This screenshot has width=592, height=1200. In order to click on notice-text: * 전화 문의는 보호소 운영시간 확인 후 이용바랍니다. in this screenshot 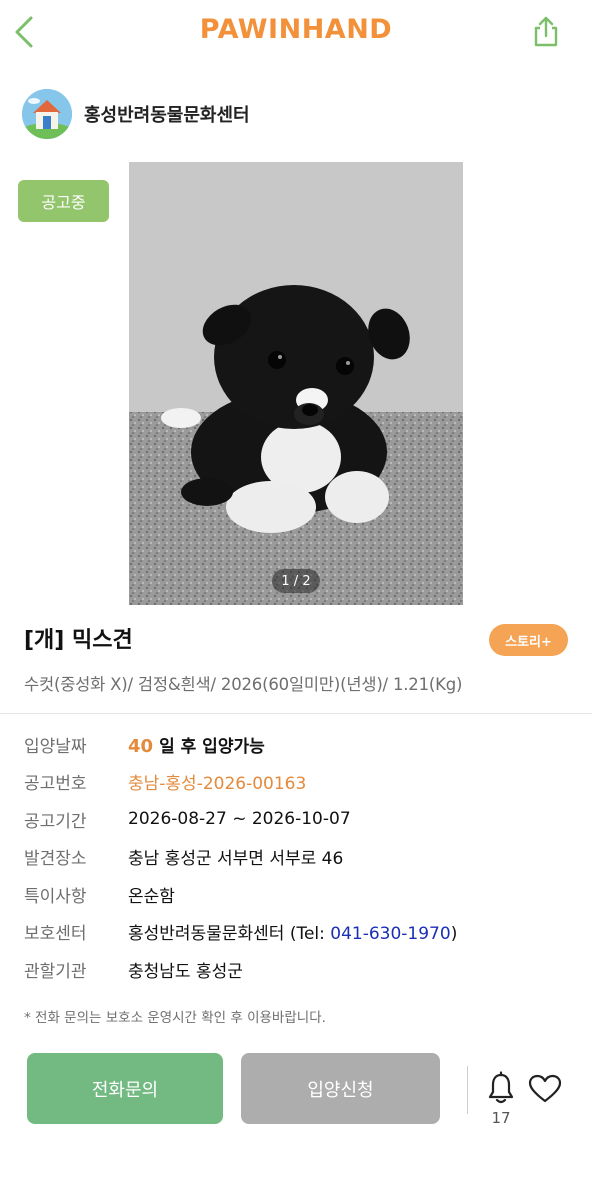, I will do `click(175, 1018)`.